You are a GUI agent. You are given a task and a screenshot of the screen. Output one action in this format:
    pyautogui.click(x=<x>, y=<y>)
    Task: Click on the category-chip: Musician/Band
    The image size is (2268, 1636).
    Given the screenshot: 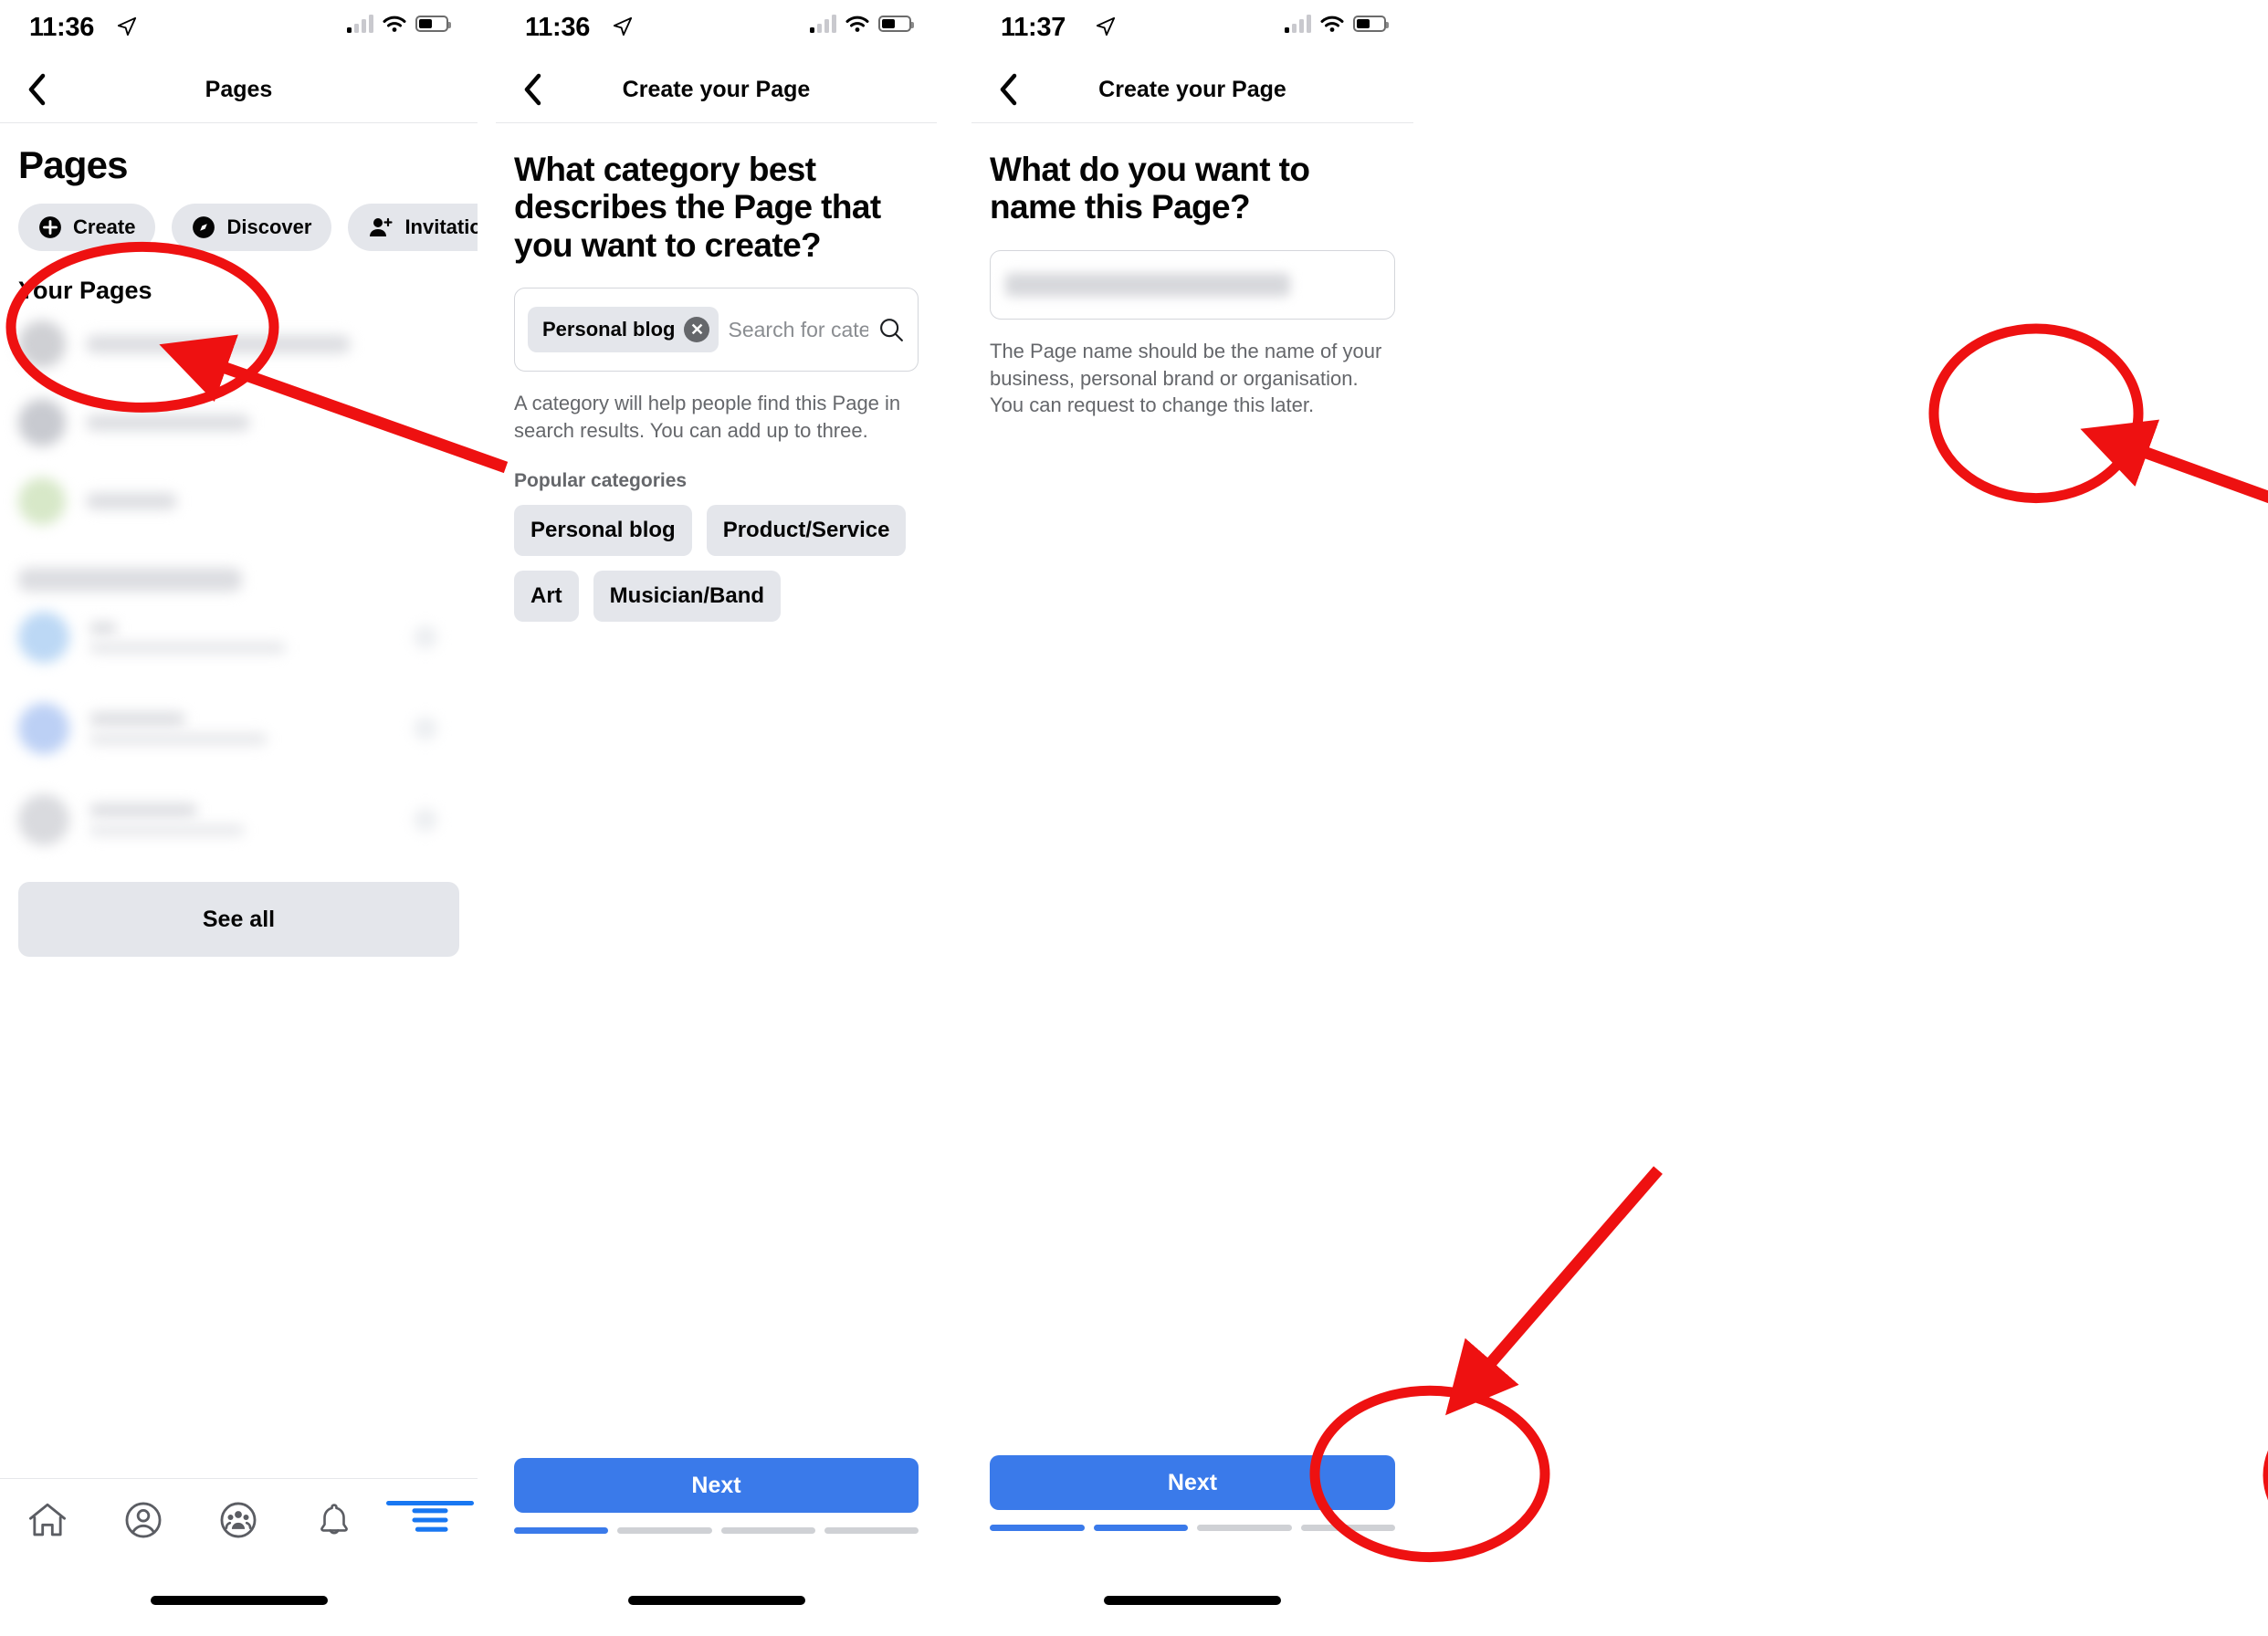 What is the action you would take?
    pyautogui.click(x=688, y=596)
    